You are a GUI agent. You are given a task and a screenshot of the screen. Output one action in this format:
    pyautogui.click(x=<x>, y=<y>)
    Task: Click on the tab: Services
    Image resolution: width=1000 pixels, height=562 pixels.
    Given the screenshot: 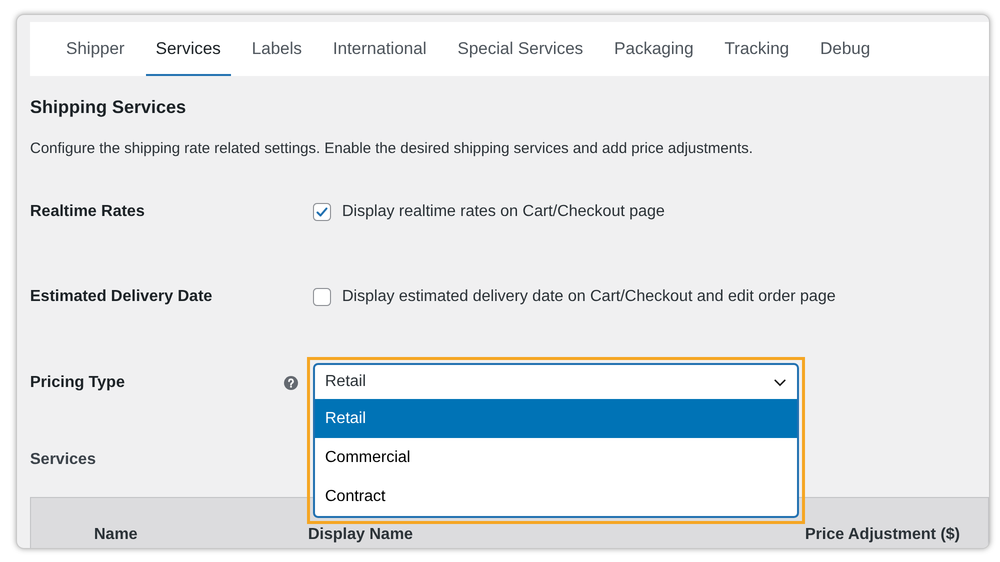 What is the action you would take?
    pyautogui.click(x=188, y=49)
    